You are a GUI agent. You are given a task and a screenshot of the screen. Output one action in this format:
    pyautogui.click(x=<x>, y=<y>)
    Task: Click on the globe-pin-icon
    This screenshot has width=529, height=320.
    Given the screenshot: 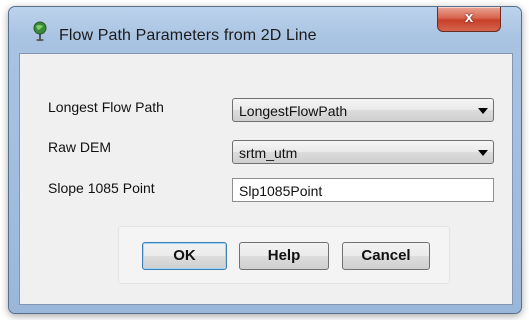 What is the action you would take?
    pyautogui.click(x=40, y=31)
    